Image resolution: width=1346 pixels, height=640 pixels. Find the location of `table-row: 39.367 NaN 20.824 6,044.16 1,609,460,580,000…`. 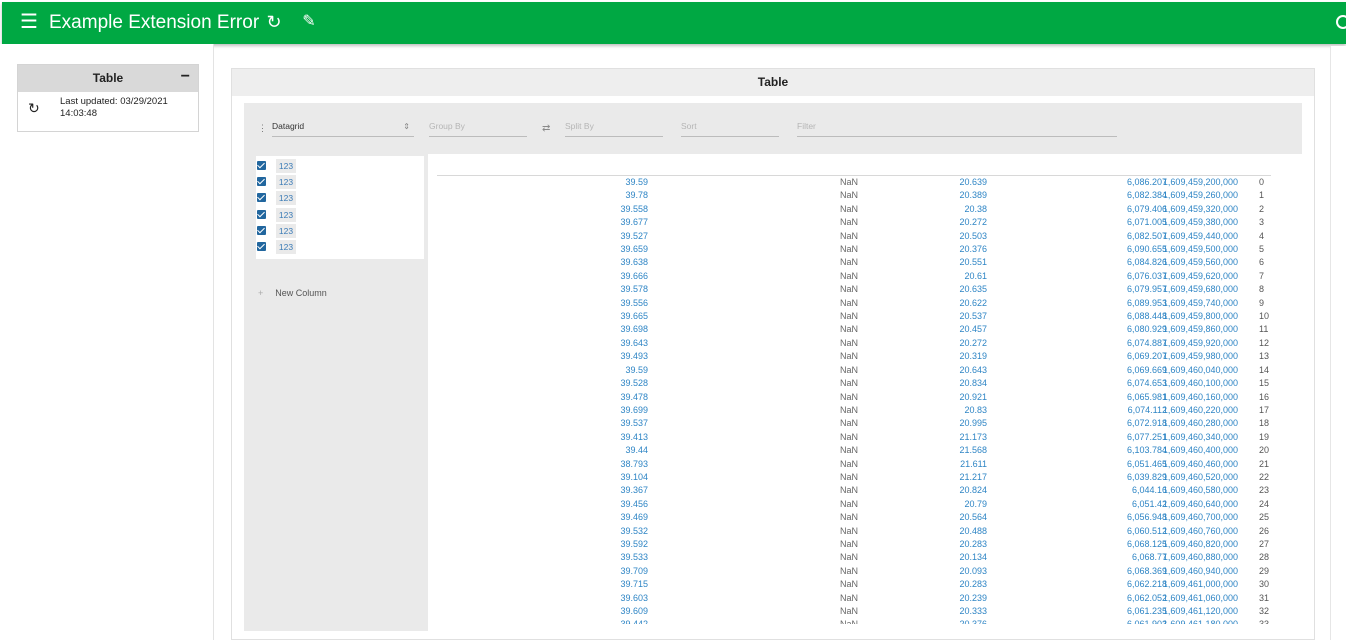

table-row: 39.367 NaN 20.824 6,044.16 1,609,460,580,000… is located at coordinates (854, 490).